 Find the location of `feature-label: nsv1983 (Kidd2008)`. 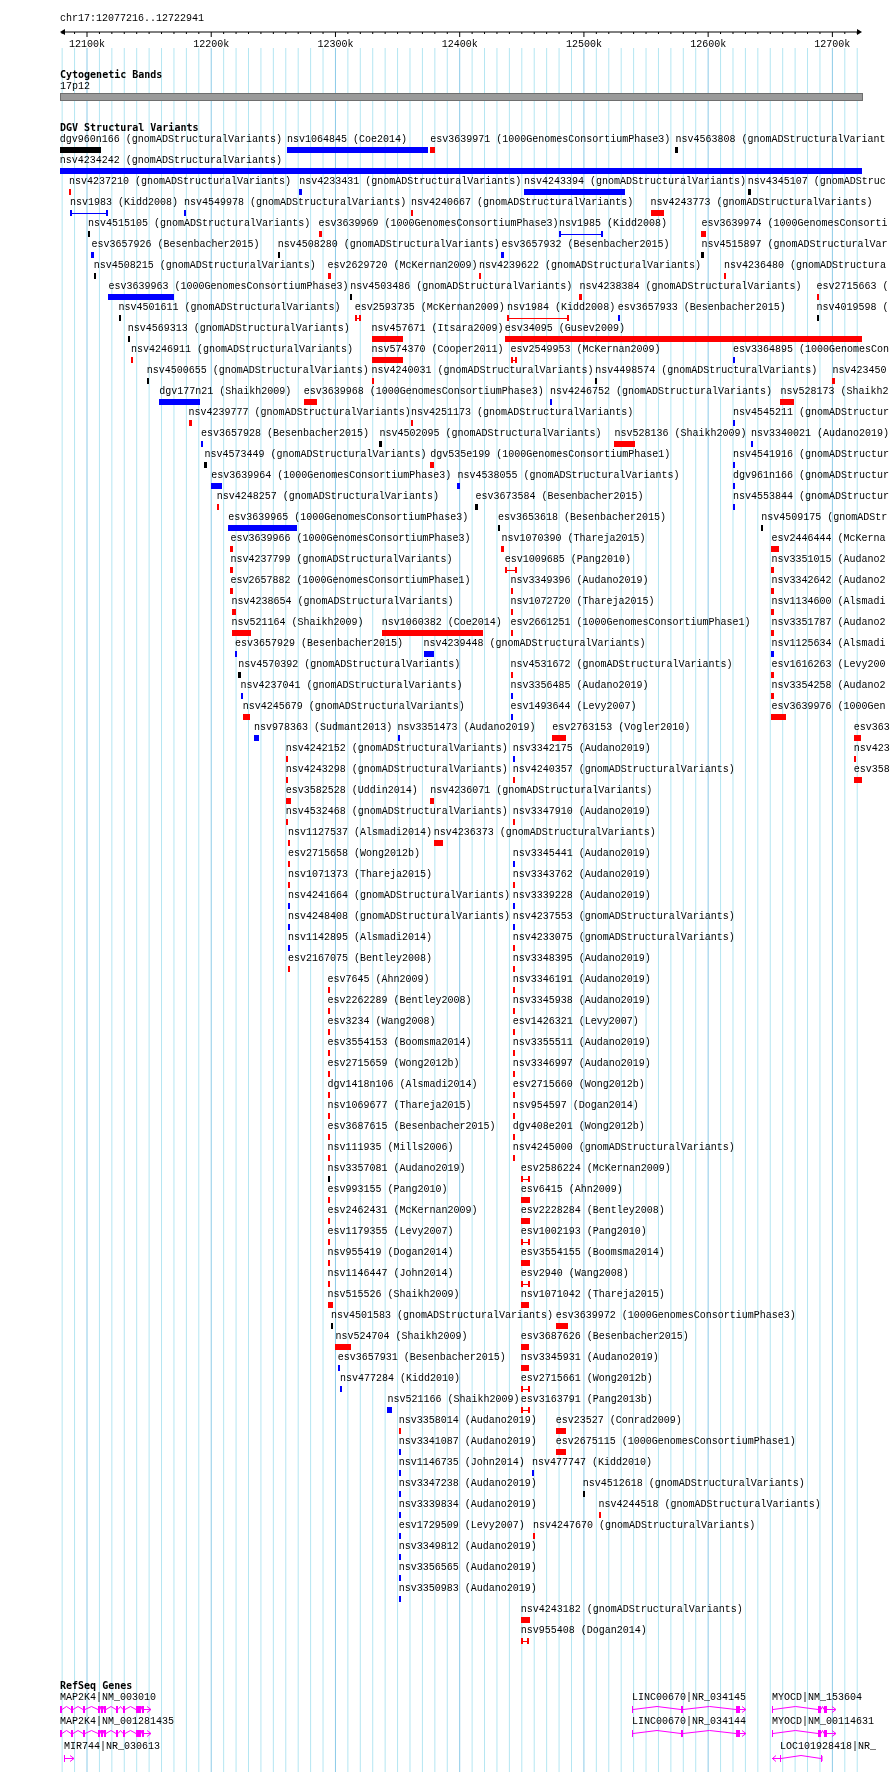

feature-label: nsv1983 (Kidd2008) is located at coordinates (124, 203).